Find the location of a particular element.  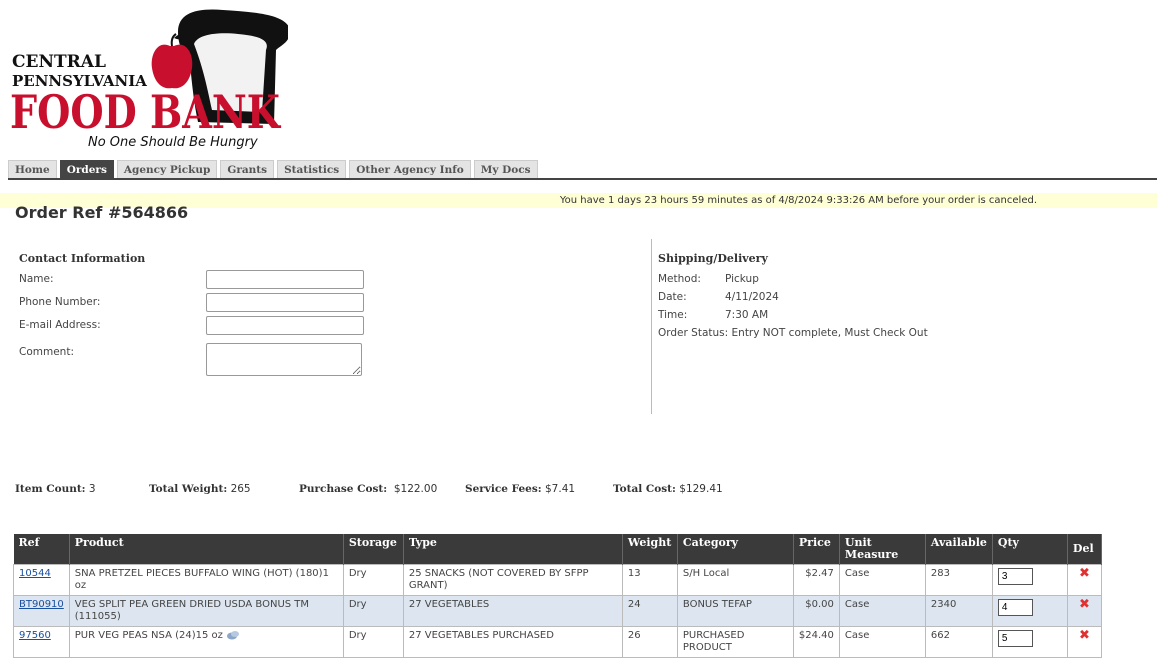

name-field is located at coordinates (285, 279).